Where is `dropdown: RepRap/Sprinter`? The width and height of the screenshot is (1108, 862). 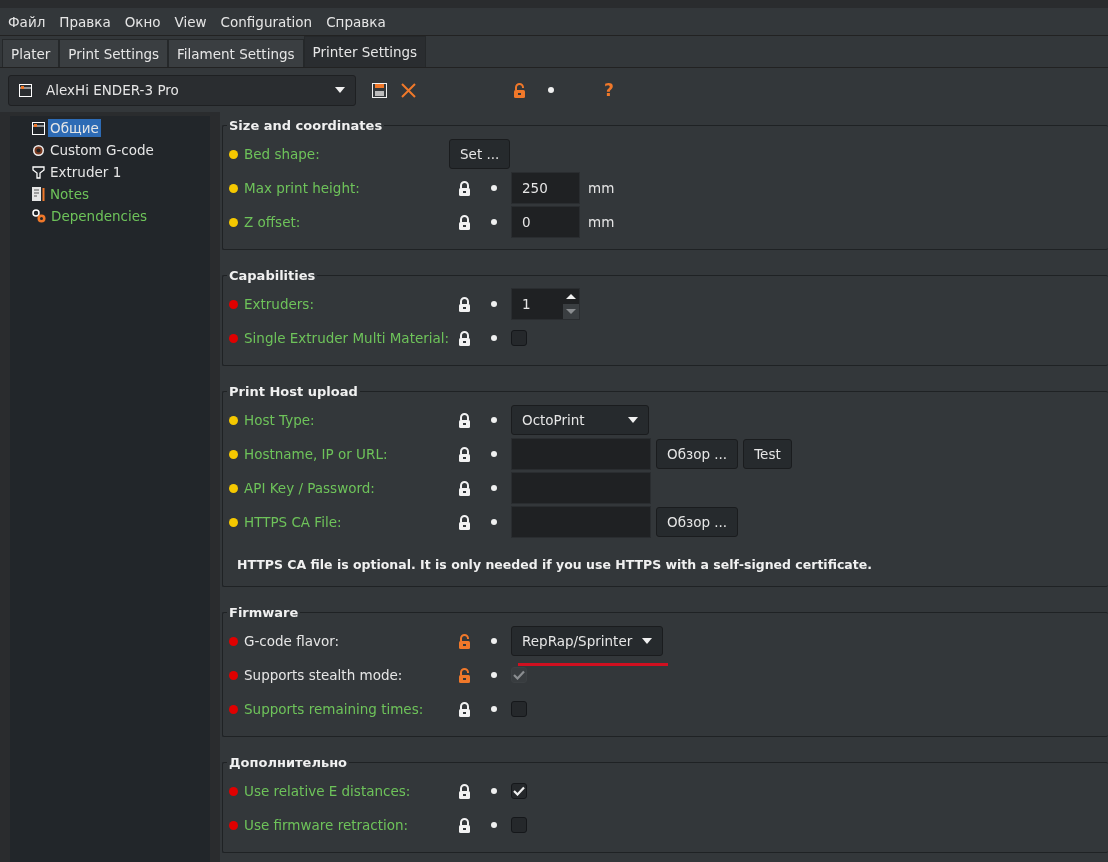
dropdown: RepRap/Sprinter is located at coordinates (587, 641).